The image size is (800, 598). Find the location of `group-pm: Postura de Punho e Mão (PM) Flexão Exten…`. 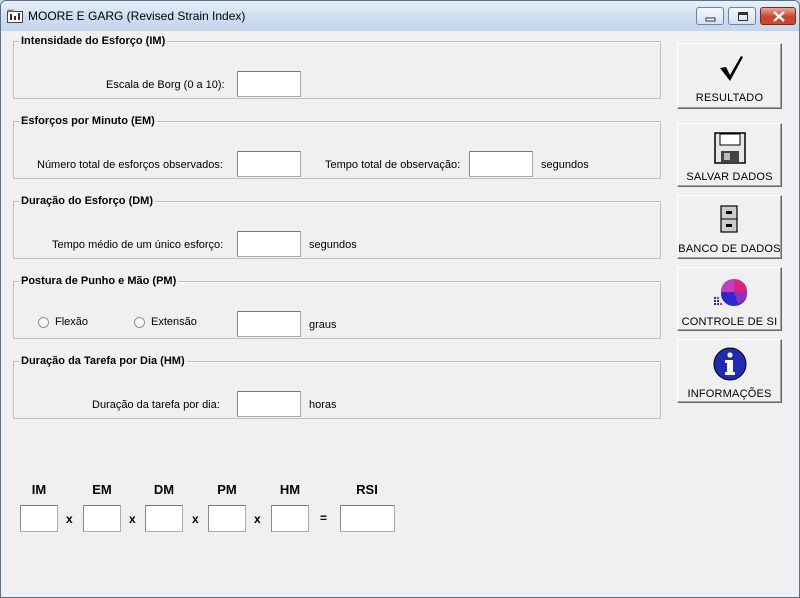

group-pm: Postura de Punho e Mão (PM) Flexão Exten… is located at coordinates (337, 307).